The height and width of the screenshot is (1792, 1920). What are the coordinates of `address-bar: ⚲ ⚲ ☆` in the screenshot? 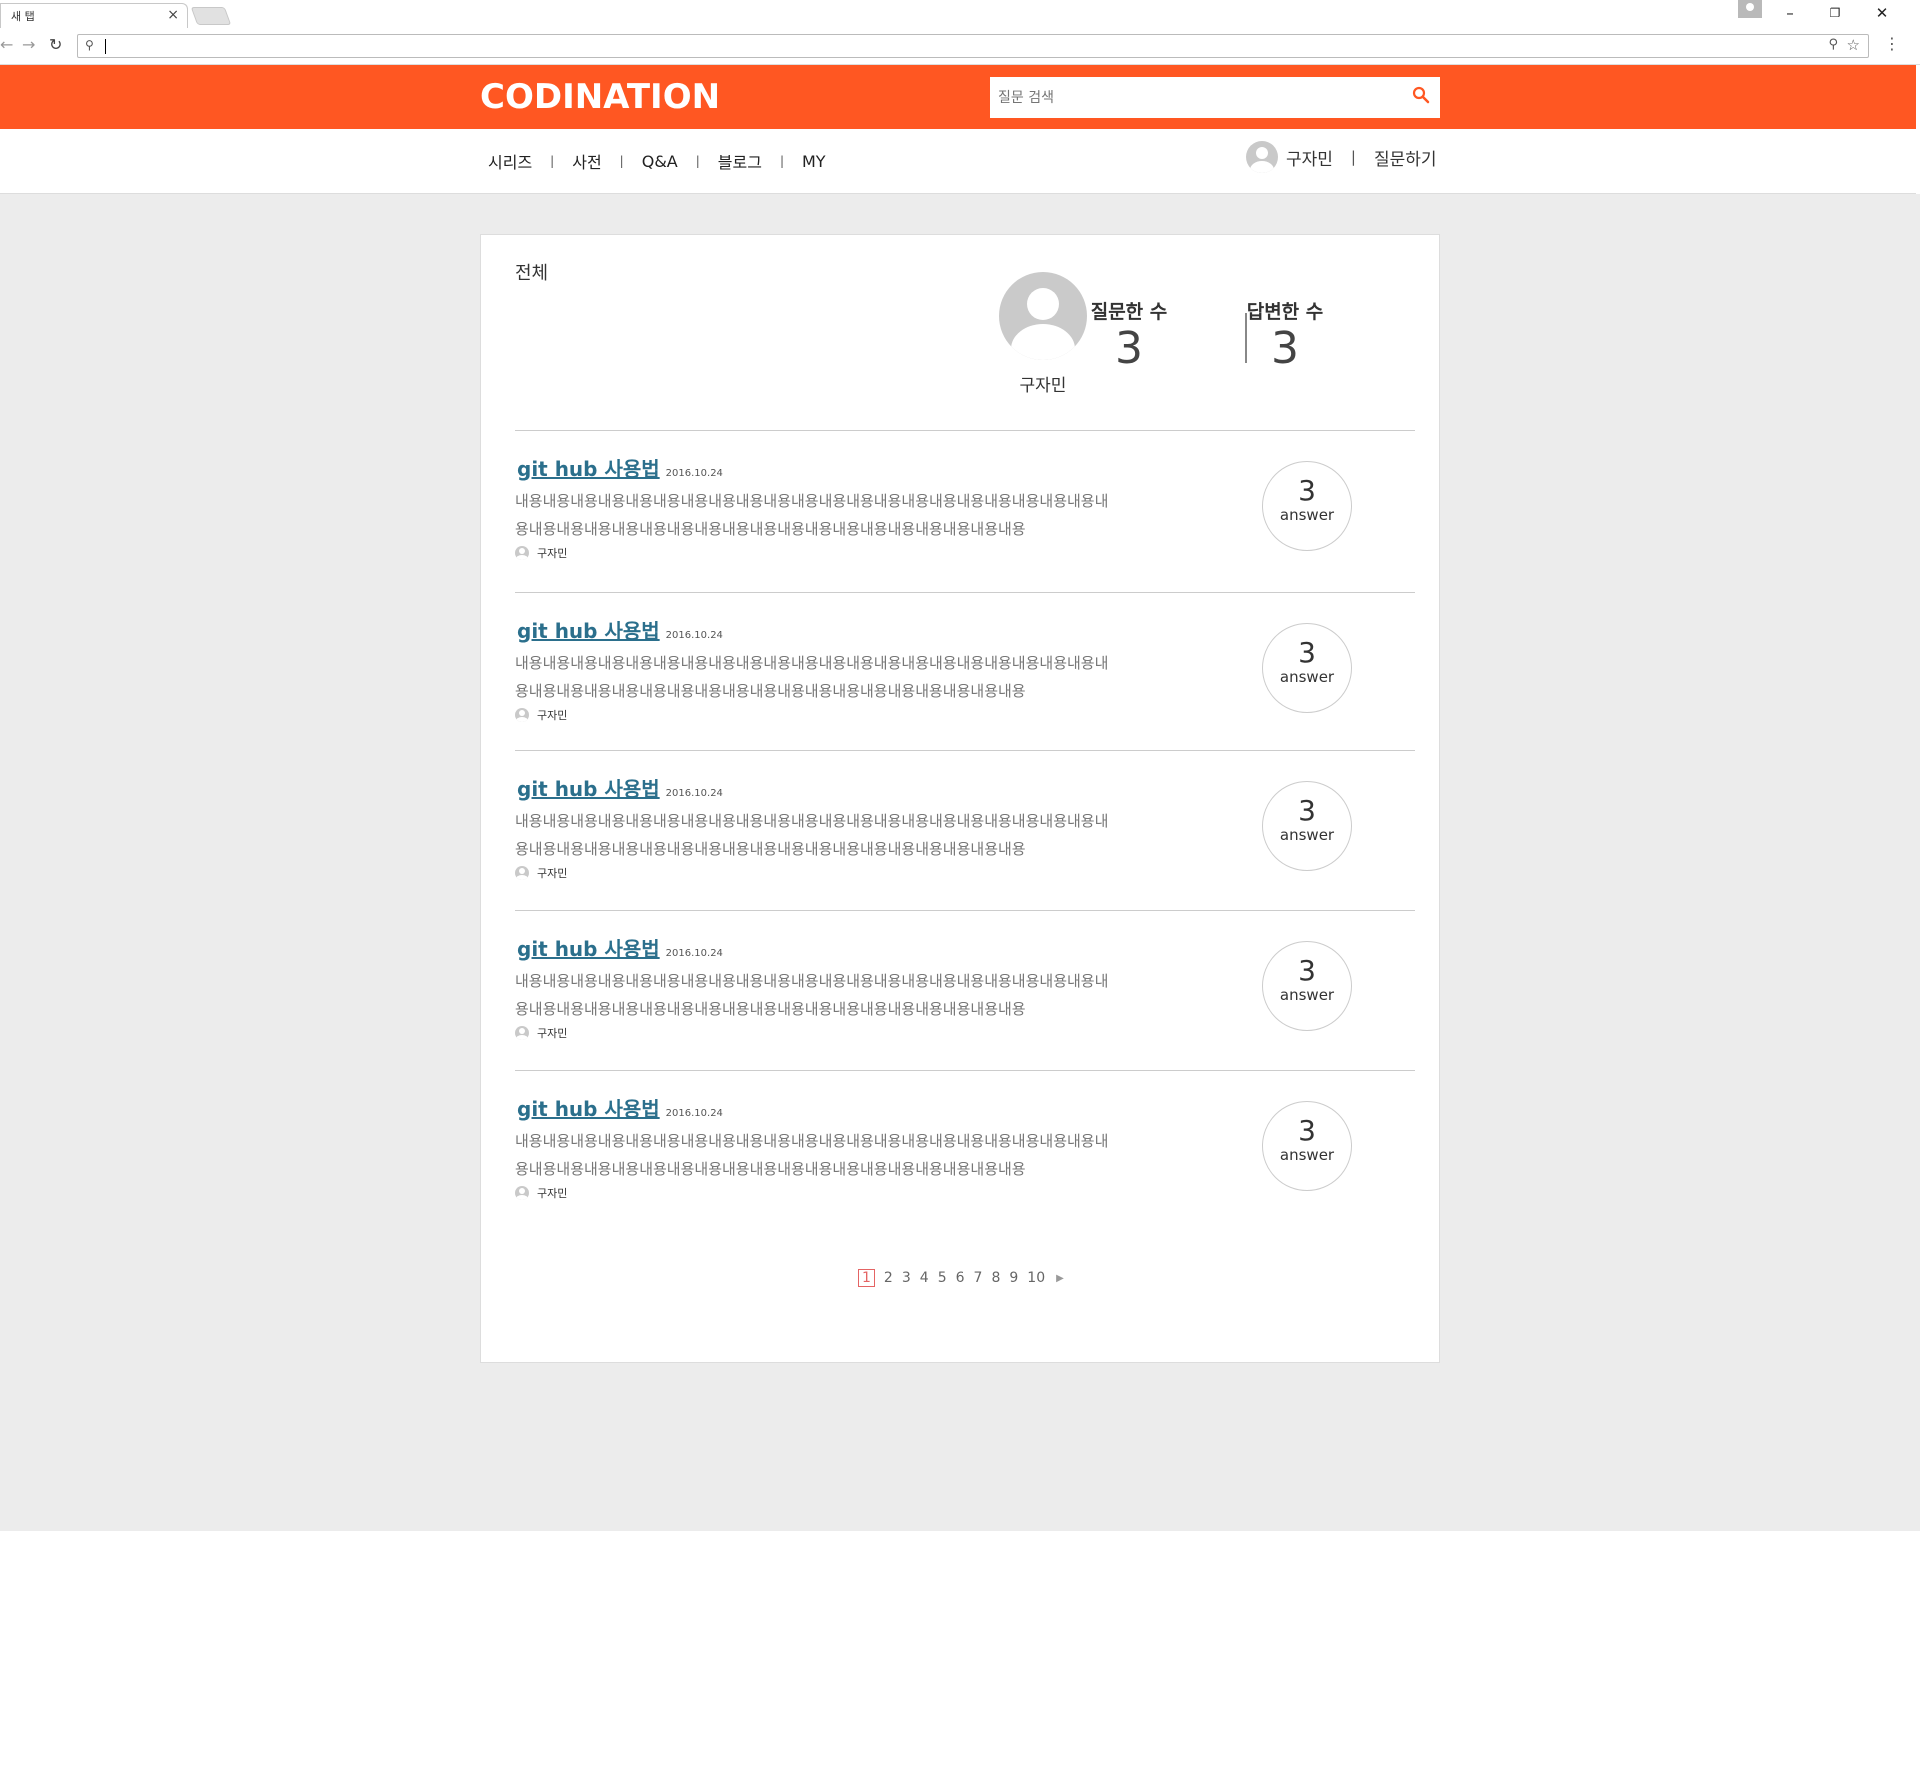 It's located at (973, 46).